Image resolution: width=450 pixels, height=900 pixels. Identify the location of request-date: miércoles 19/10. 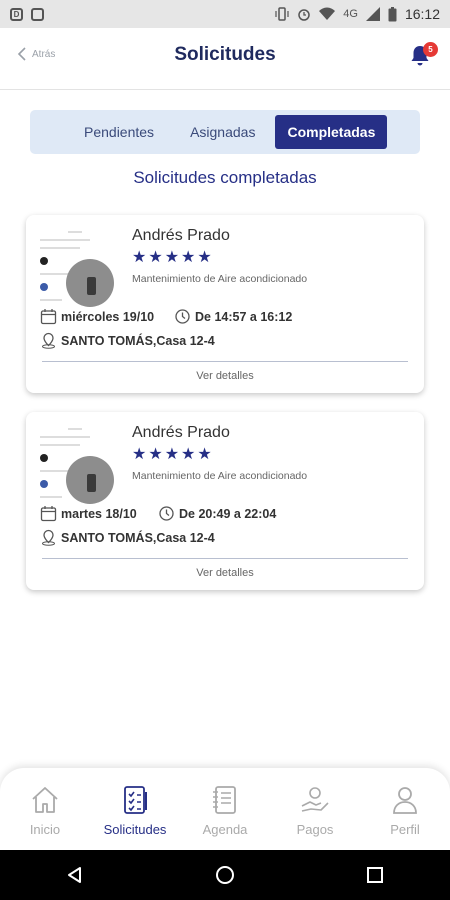
(108, 316).